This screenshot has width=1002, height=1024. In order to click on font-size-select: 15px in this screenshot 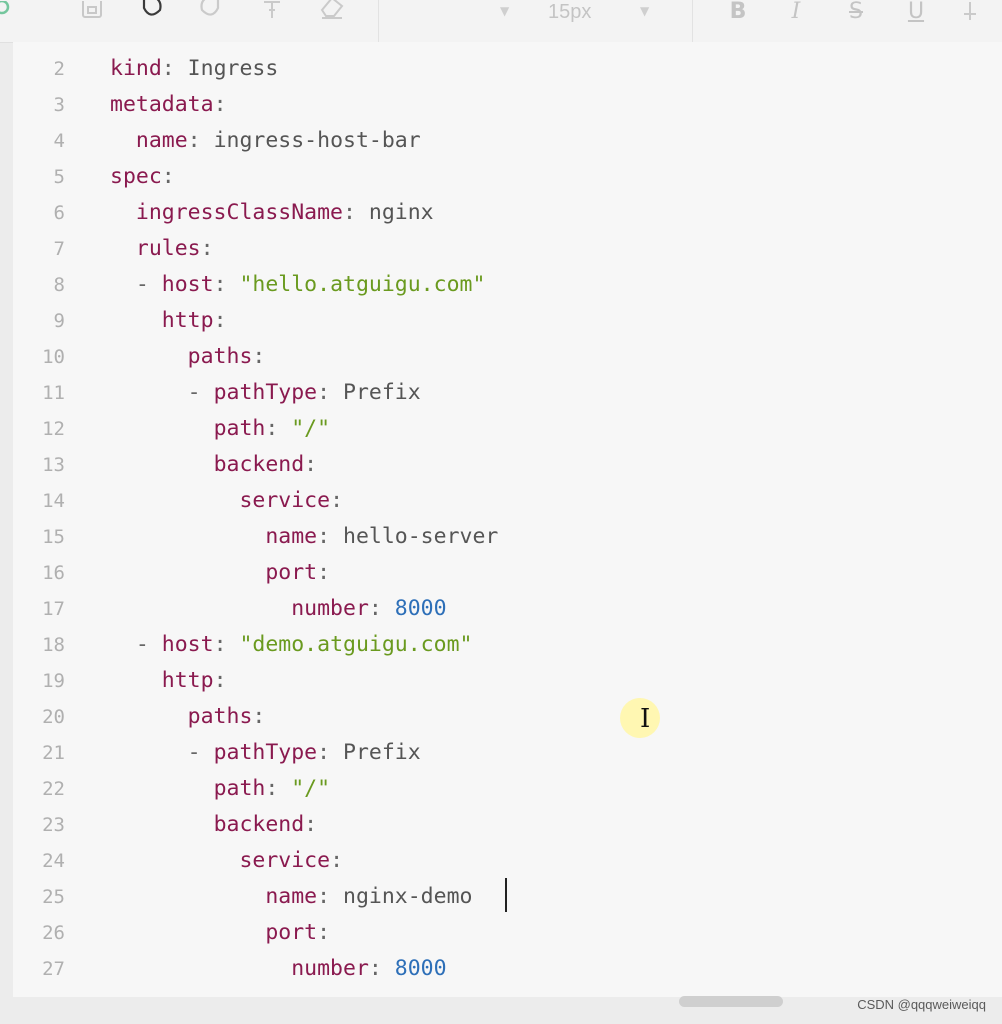, I will do `click(569, 12)`.